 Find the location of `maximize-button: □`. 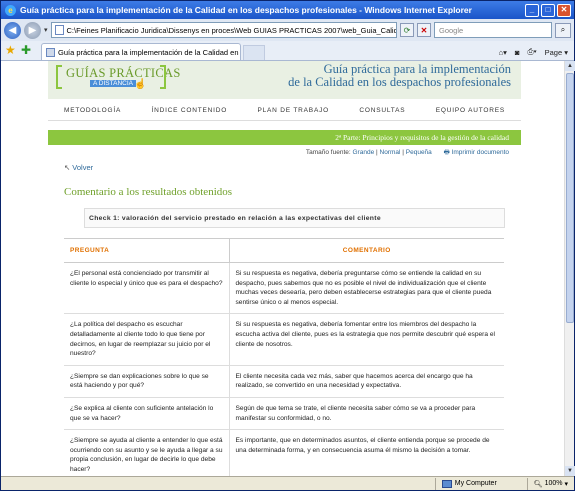

maximize-button: □ is located at coordinates (548, 10).